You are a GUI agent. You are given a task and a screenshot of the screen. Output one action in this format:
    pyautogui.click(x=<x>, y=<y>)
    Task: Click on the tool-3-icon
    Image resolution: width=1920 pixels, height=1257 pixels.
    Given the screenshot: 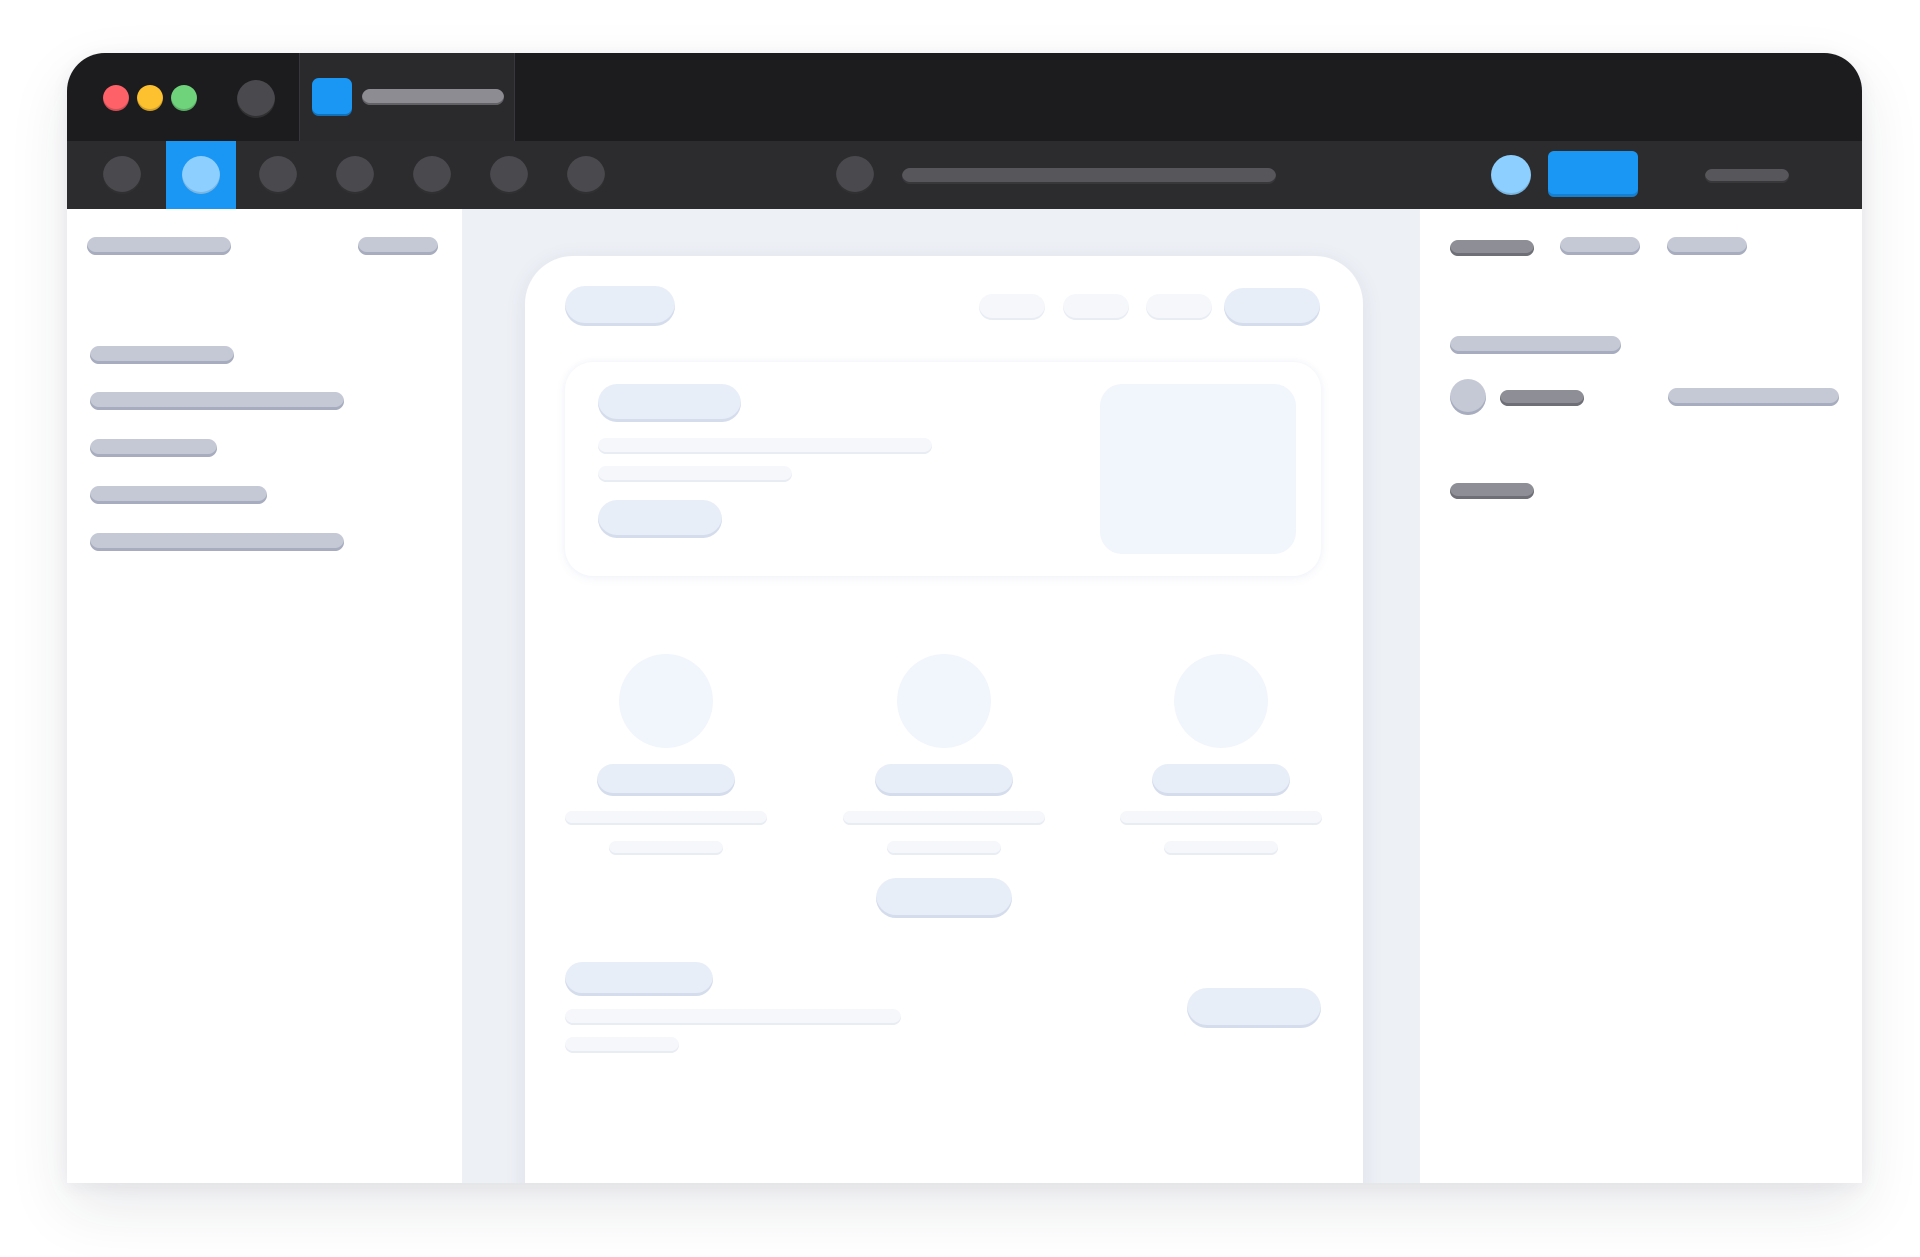 What is the action you would take?
    pyautogui.click(x=278, y=175)
    